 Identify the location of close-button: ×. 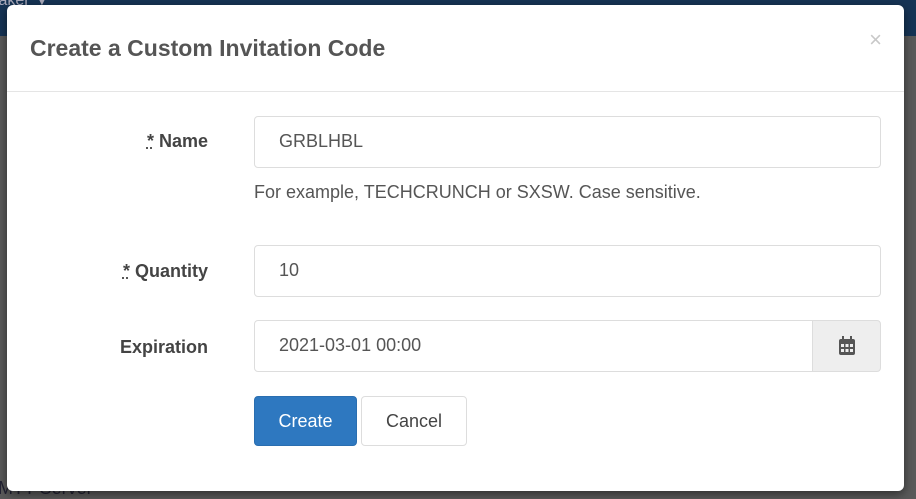
(875, 40).